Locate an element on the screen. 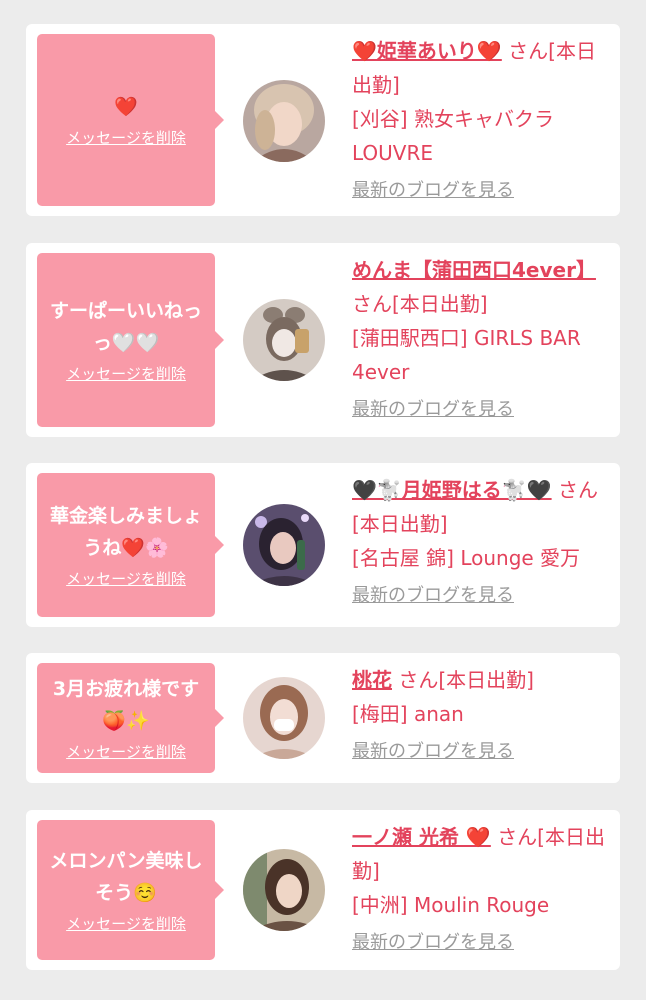 The width and height of the screenshot is (646, 1000). shop-label: [刈谷] 熟女キャバクラ LOUVRE is located at coordinates (453, 136).